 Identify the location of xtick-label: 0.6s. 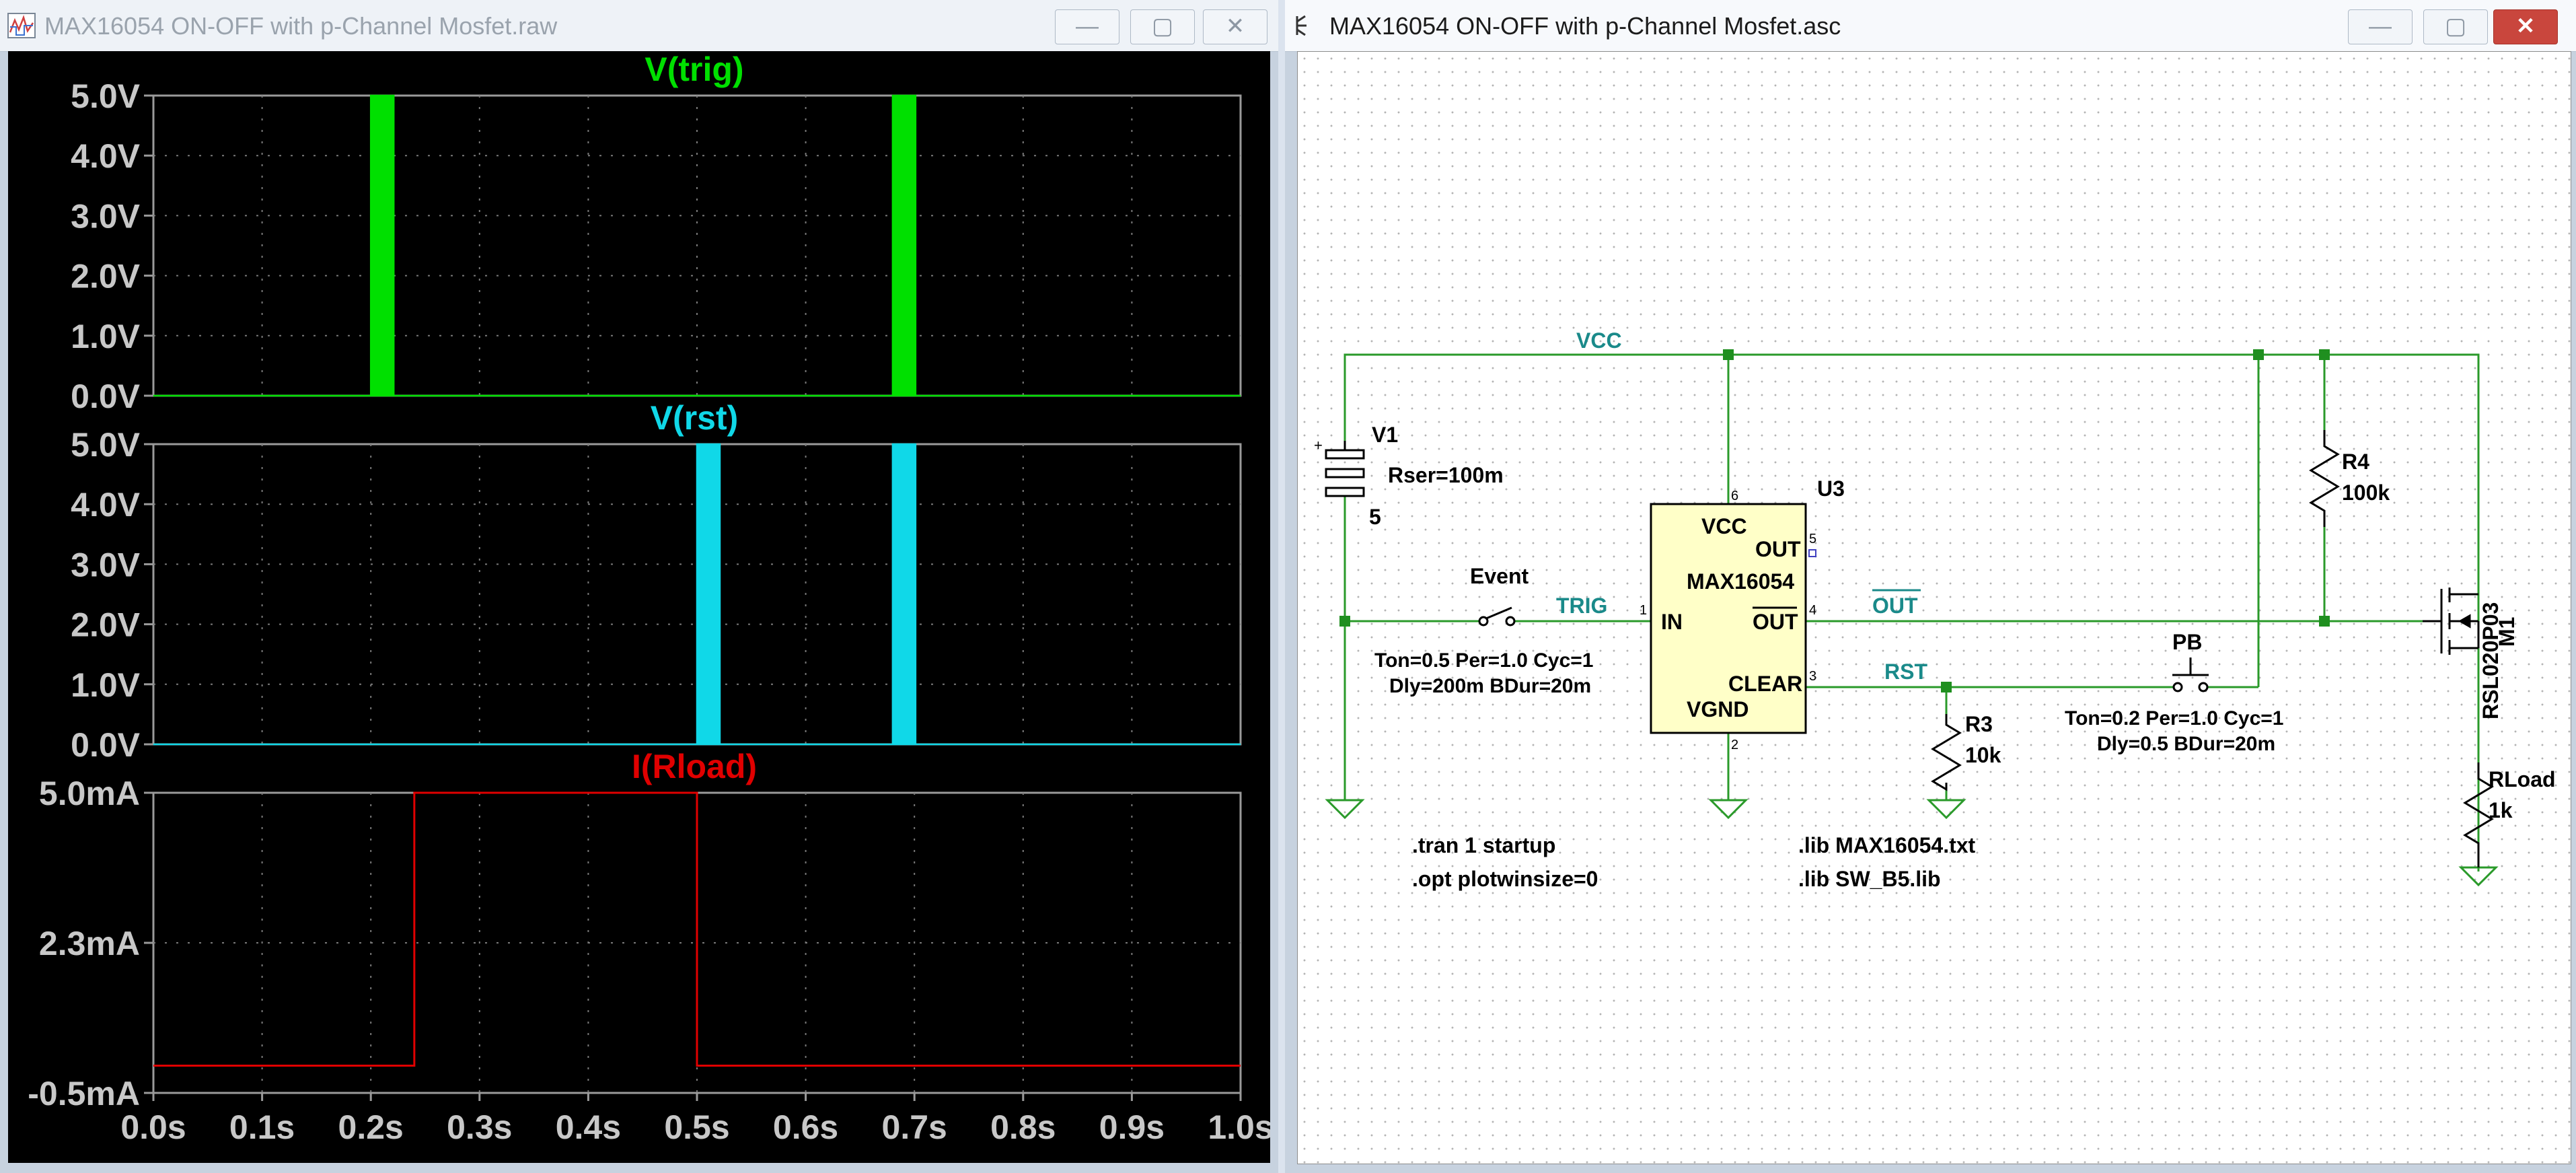
(805, 1127).